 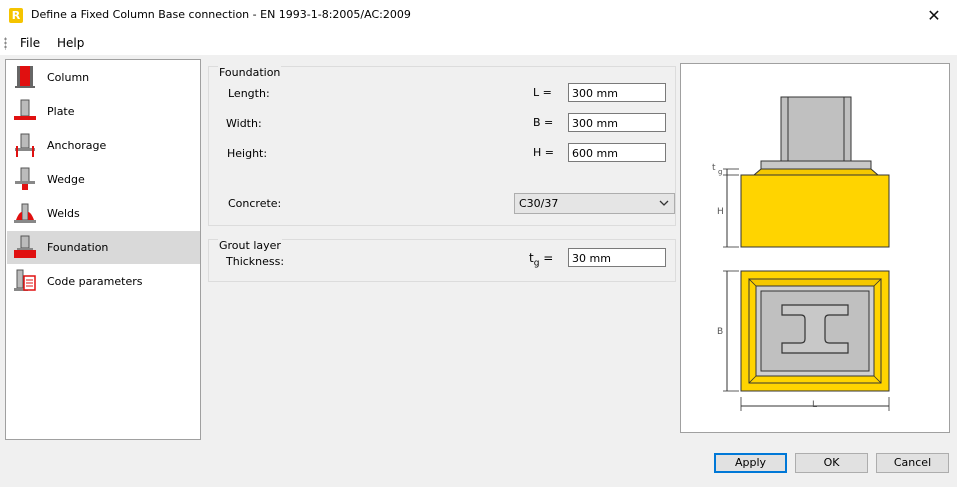 What do you see at coordinates (250, 72) in the screenshot?
I see `foundation-group-title: Foundation` at bounding box center [250, 72].